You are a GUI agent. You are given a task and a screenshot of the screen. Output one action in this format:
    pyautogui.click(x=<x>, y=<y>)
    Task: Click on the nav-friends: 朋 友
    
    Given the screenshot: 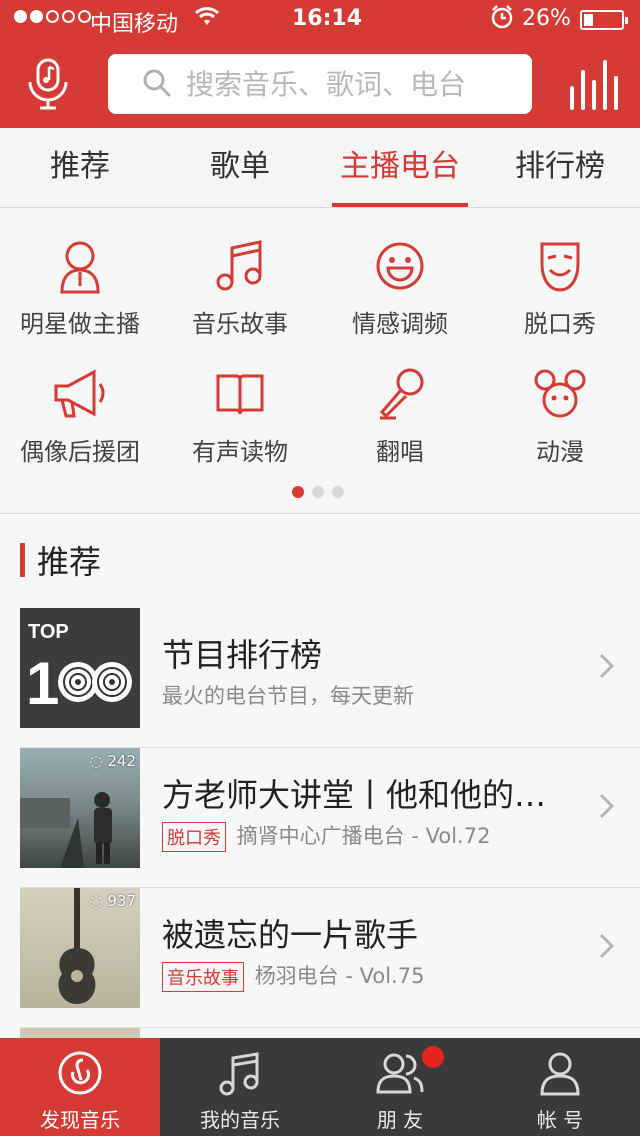 What is the action you would take?
    pyautogui.click(x=400, y=1087)
    